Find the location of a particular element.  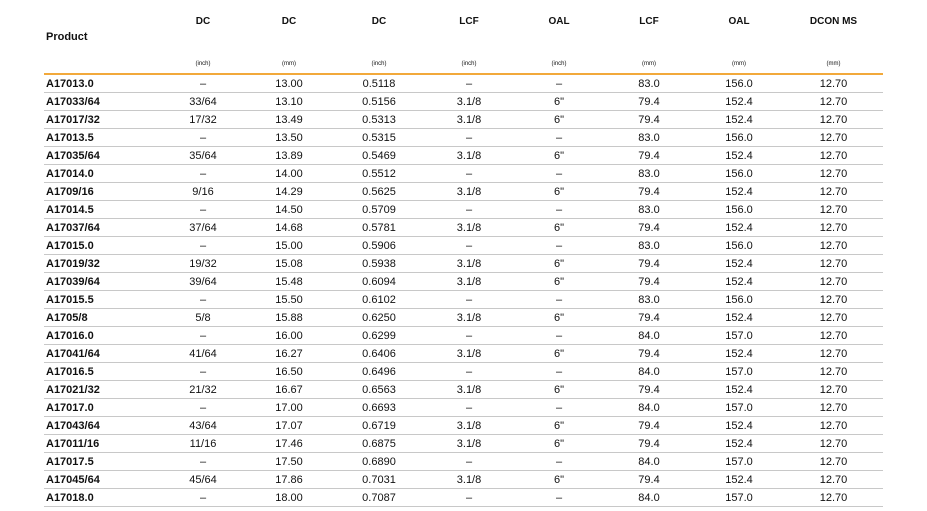

cell-dc-decimal: 0.6094 is located at coordinates (379, 281).